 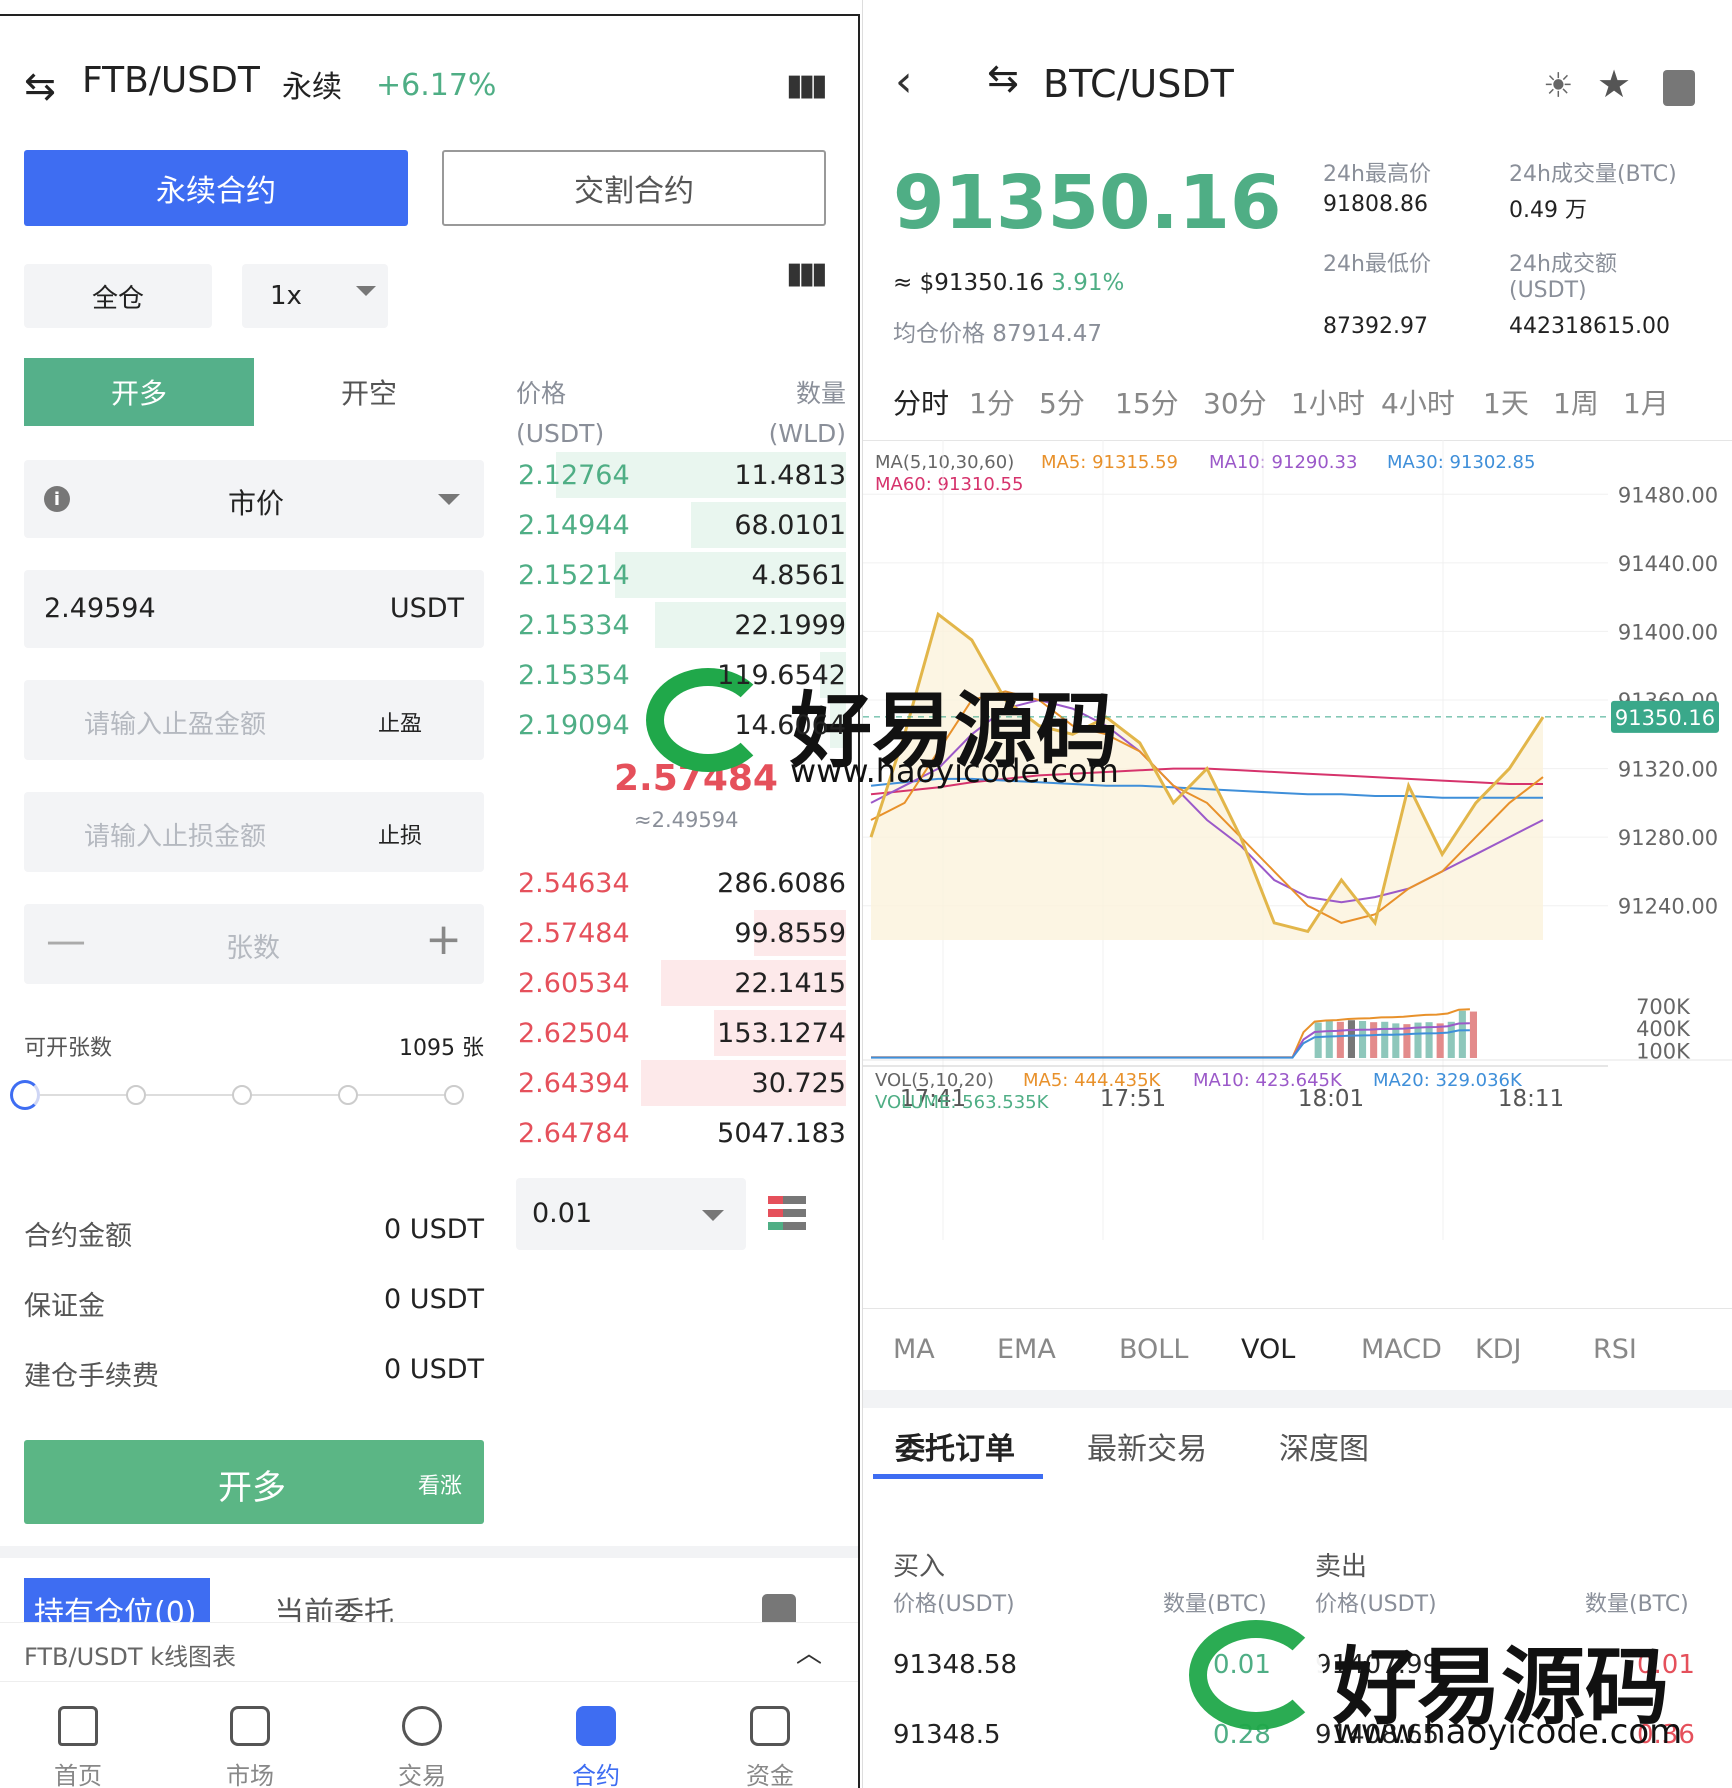 I want to click on nav-assets: 资金, so click(x=770, y=1747).